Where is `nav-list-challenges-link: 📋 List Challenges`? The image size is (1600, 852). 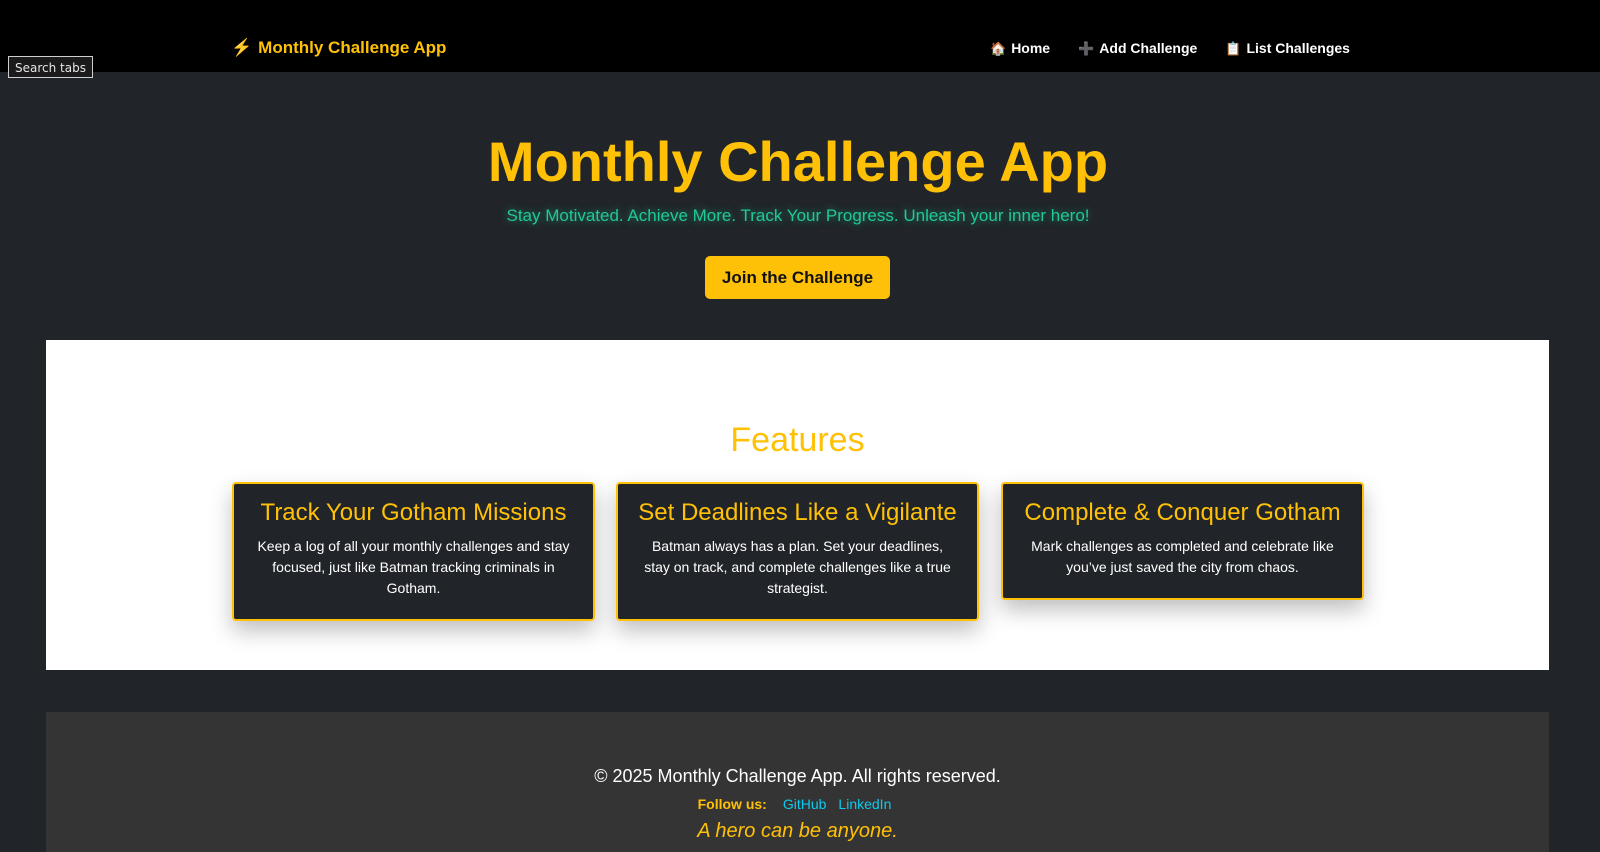
nav-list-challenges-link: 📋 List Challenges is located at coordinates (1287, 48).